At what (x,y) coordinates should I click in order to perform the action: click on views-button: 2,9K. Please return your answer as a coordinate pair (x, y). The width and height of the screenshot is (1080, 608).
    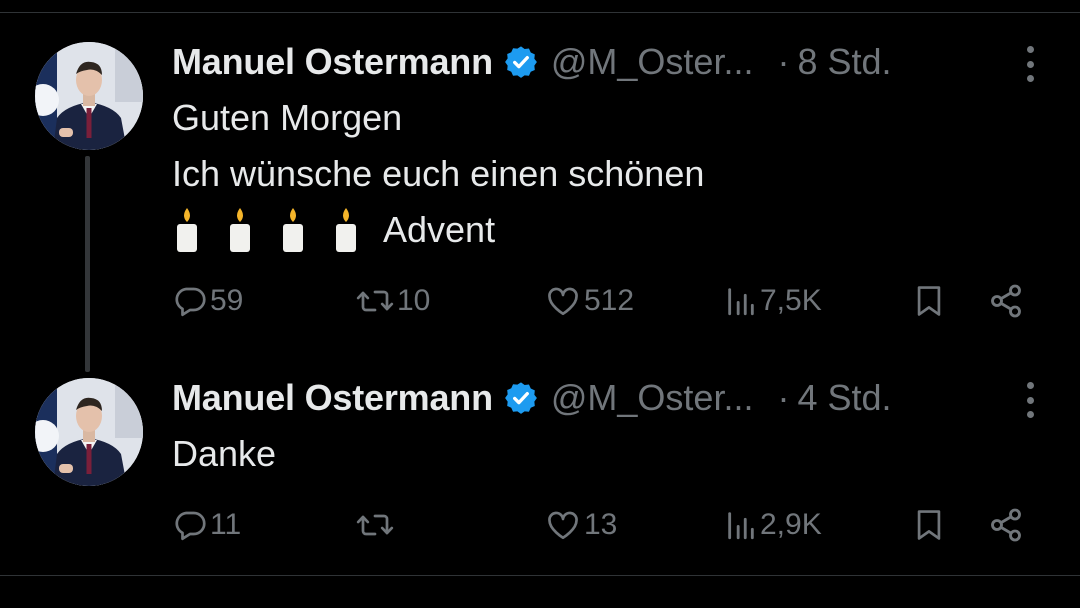
    Looking at the image, I should click on (773, 525).